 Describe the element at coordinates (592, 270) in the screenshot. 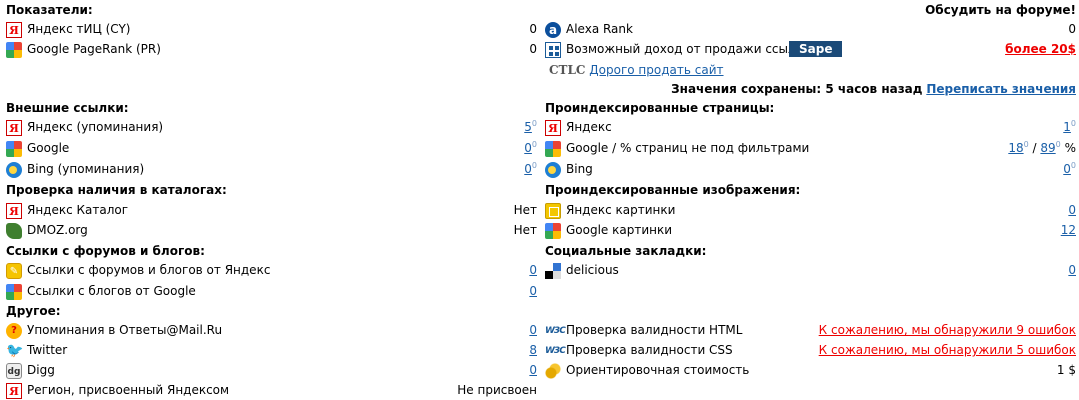

I see `delicious-label: delicious` at that location.